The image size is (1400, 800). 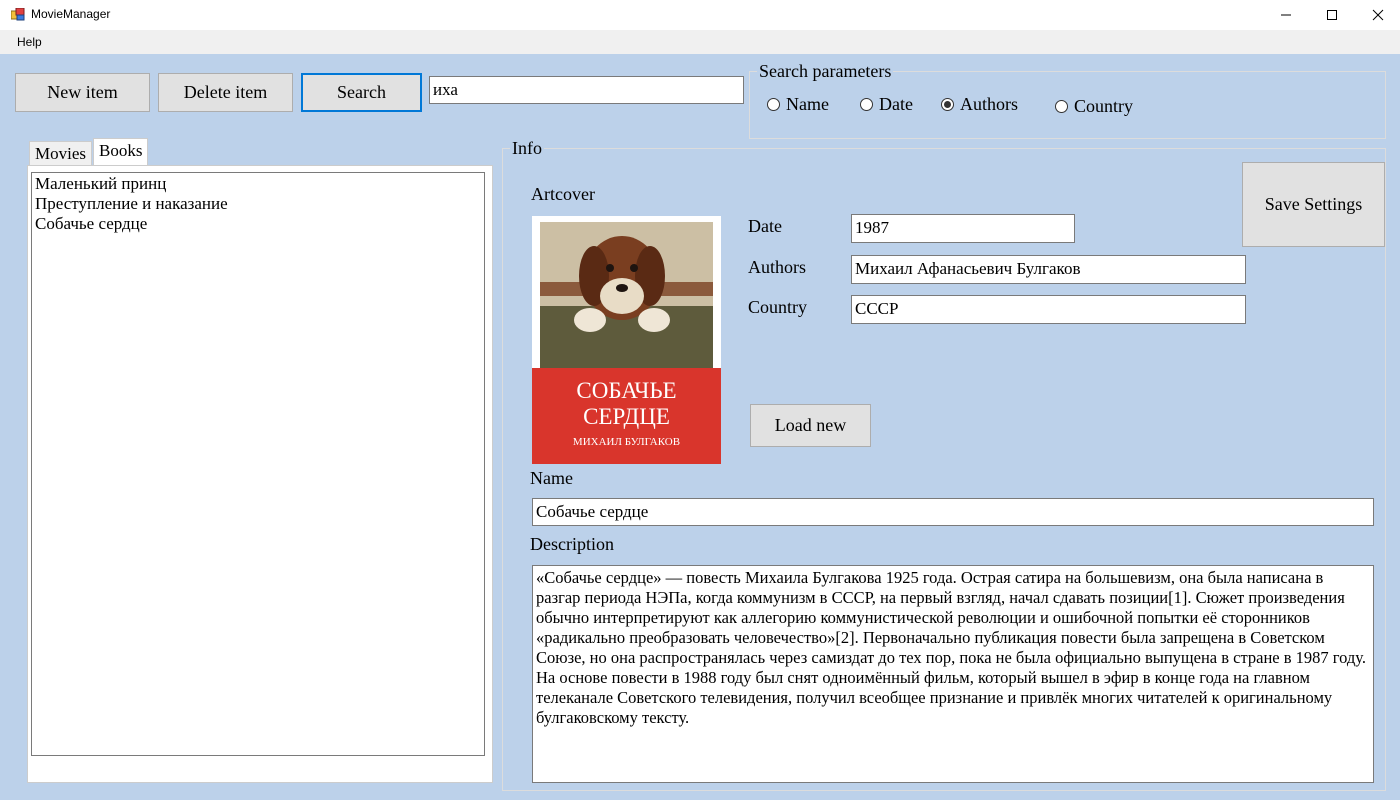 I want to click on artcover-label: Artcover, so click(x=563, y=194).